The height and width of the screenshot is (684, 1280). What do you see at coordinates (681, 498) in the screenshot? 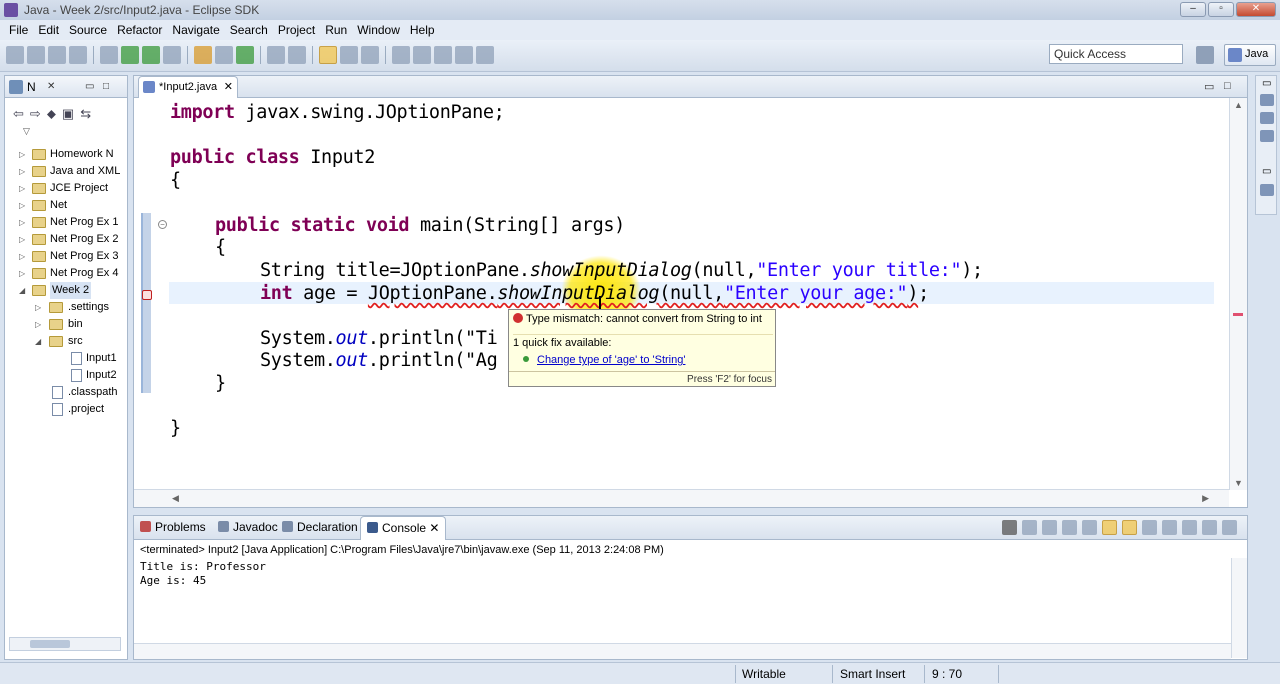
I see `editor-hscrollbar: ◀ ▶` at bounding box center [681, 498].